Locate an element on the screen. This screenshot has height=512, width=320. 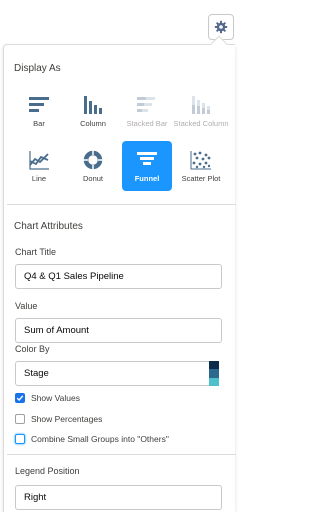
display-option-donut: Donut is located at coordinates (93, 166).